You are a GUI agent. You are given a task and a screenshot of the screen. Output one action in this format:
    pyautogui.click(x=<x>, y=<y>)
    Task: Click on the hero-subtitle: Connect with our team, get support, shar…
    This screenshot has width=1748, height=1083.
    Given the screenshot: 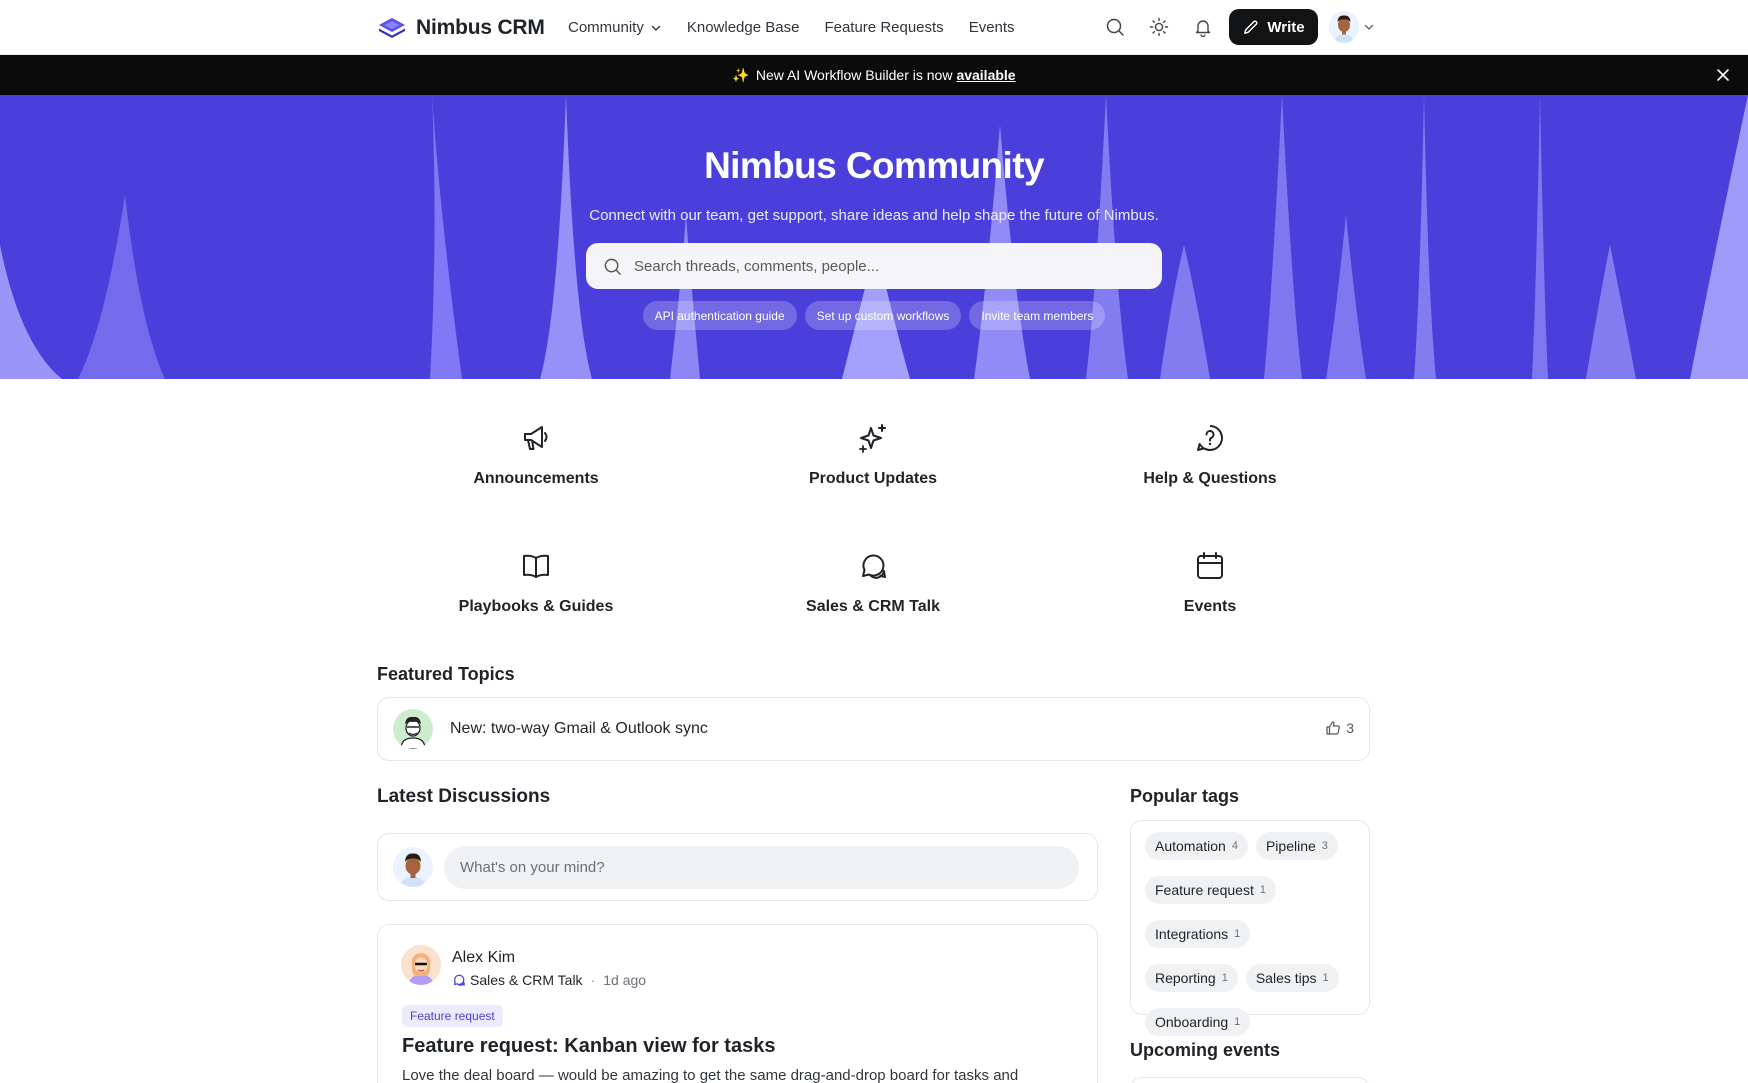 What is the action you would take?
    pyautogui.click(x=874, y=215)
    